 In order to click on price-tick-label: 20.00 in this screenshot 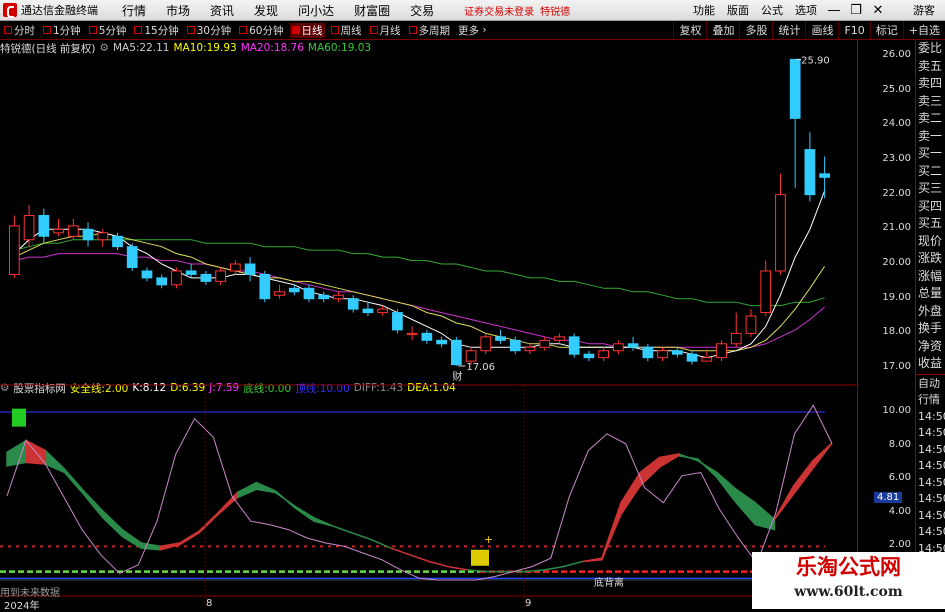, I will do `click(896, 263)`.